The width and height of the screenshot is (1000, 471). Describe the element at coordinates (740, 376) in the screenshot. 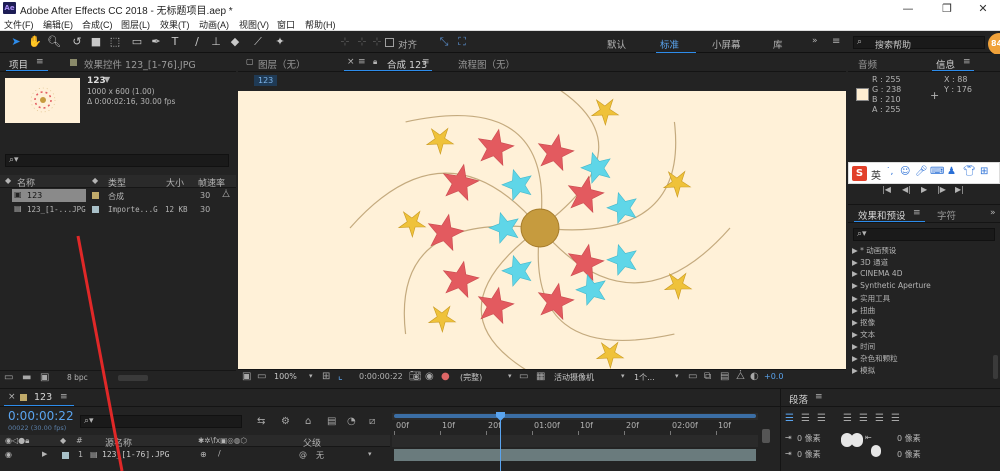

I see `flowchart-view-icon: ⧊` at that location.